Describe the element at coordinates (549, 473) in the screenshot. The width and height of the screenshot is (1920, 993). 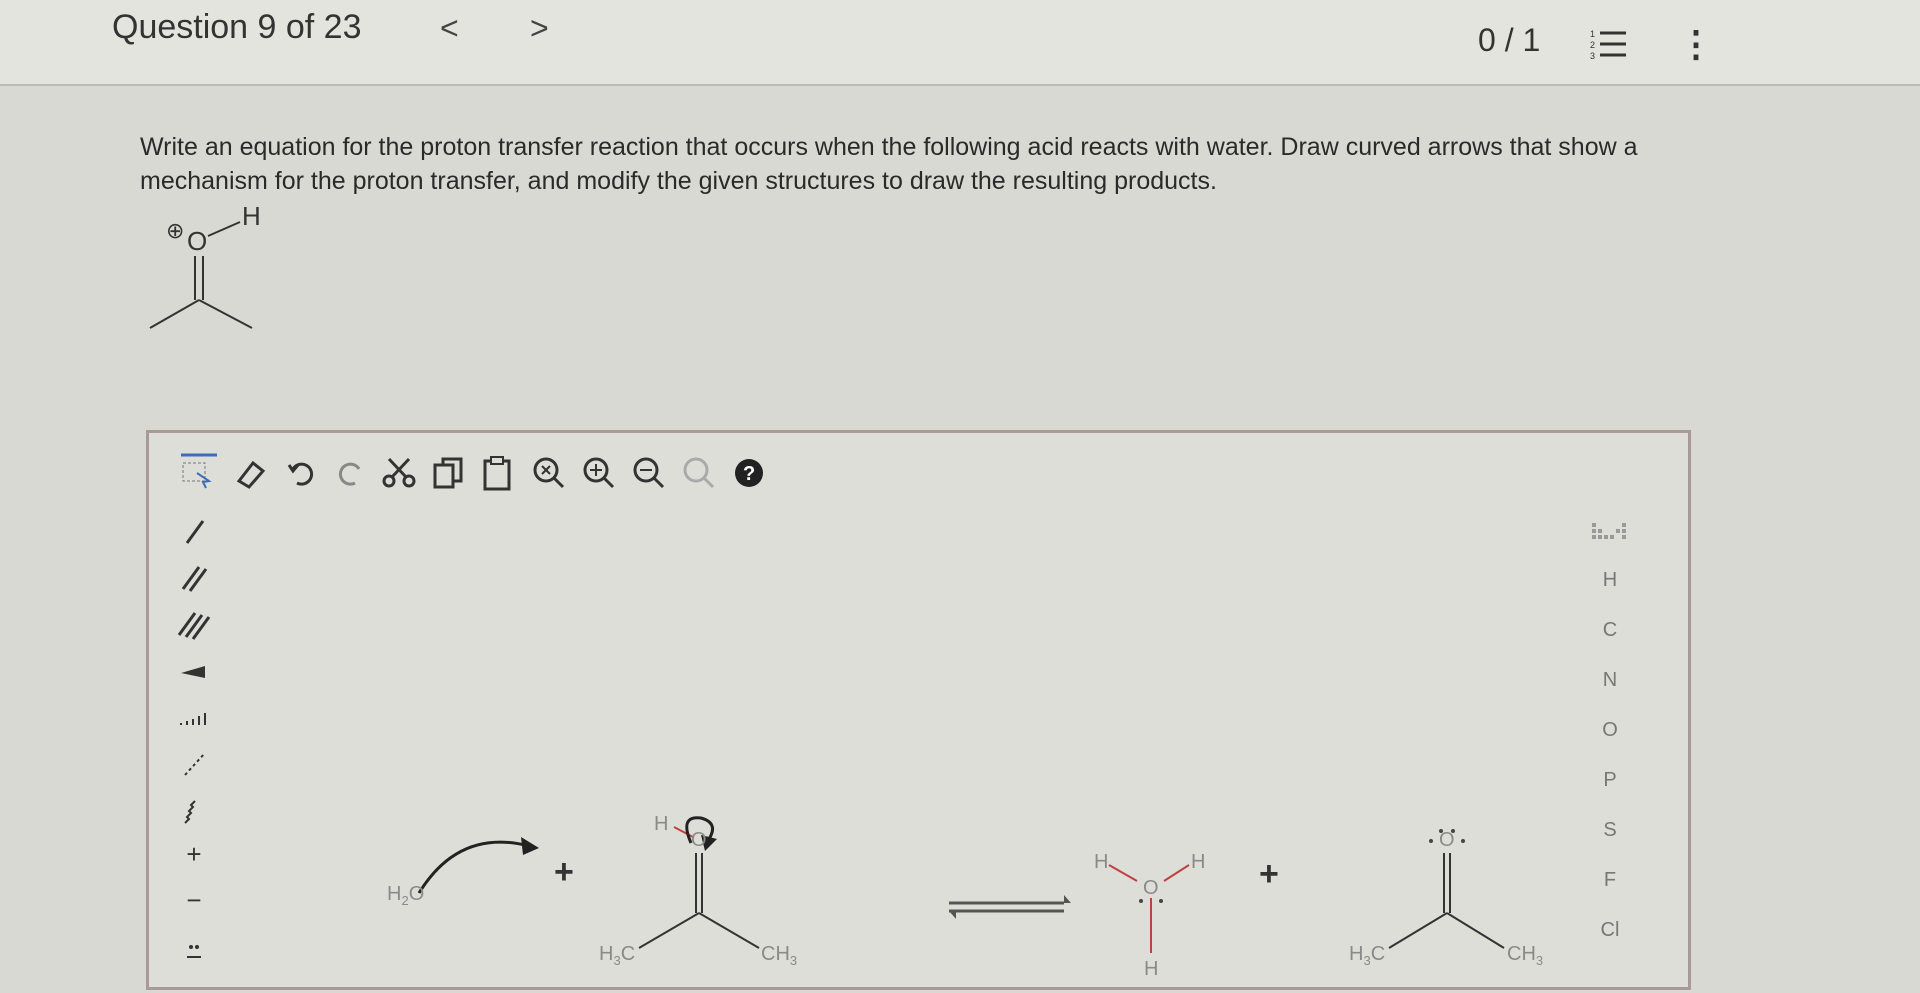
I see `zoom-reset-icon` at that location.